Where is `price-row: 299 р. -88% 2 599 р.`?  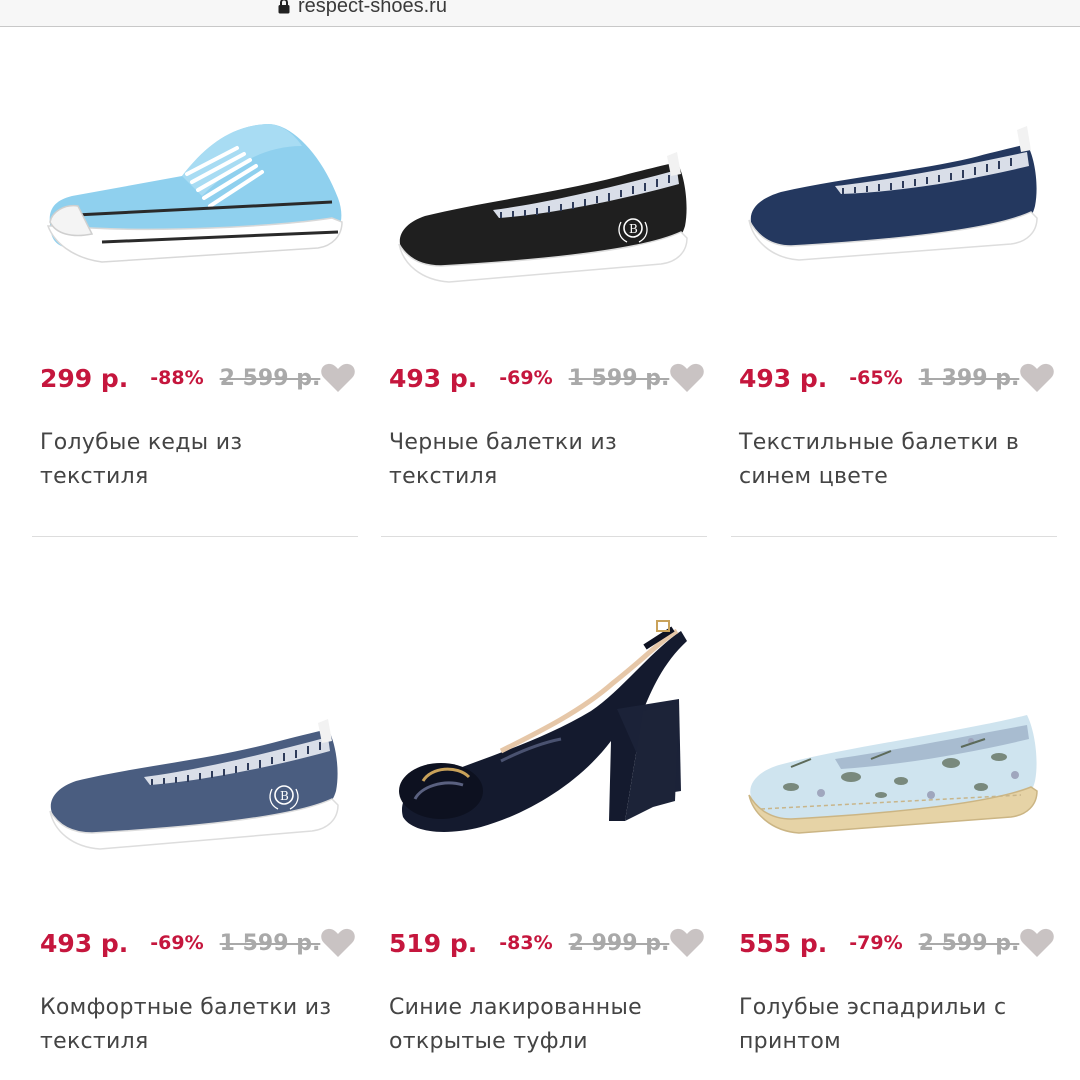 price-row: 299 р. -88% 2 599 р. is located at coordinates (198, 378).